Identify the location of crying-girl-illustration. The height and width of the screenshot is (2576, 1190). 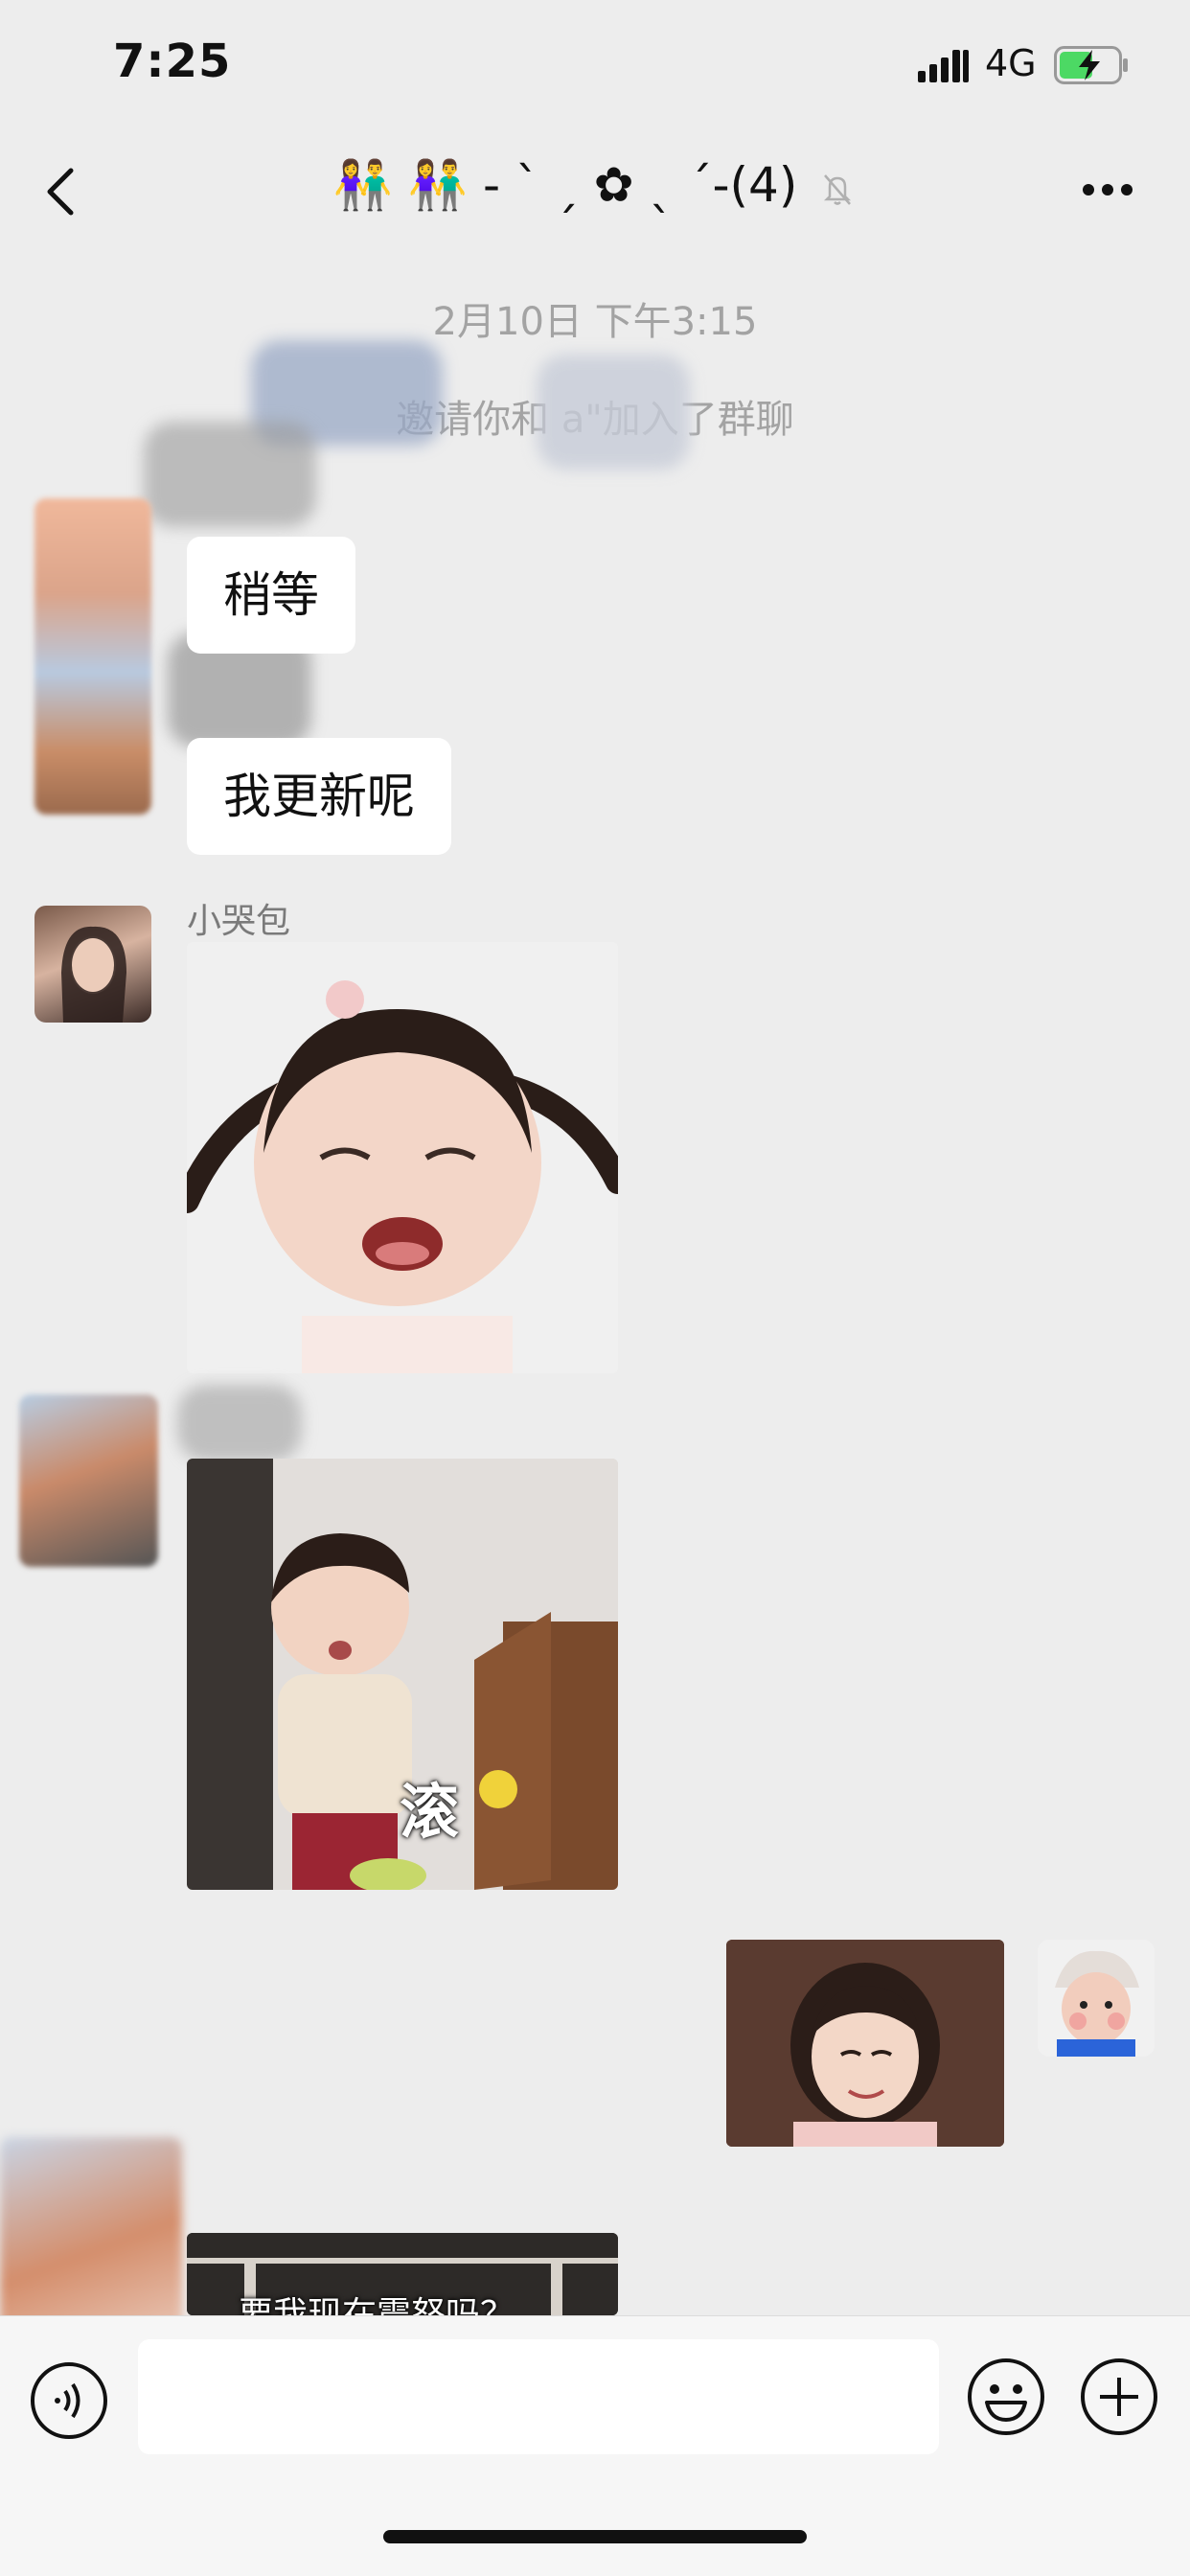
(403, 1157).